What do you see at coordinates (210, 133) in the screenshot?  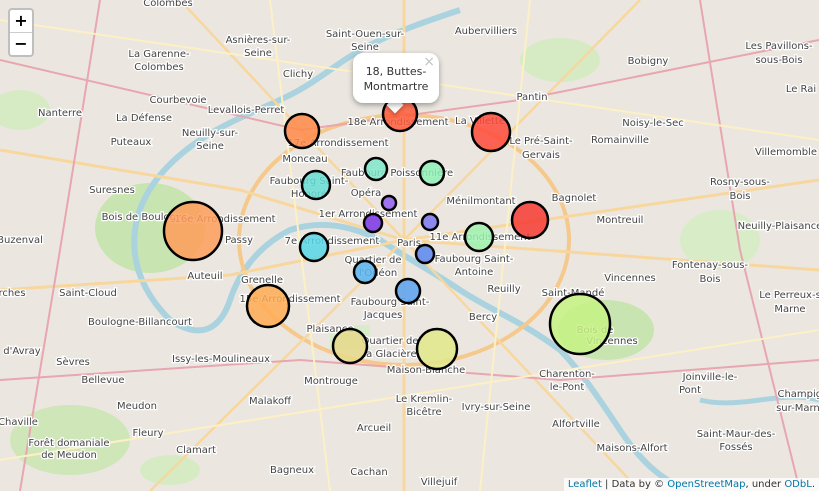 I see `place-label: Neuilly-sur-` at bounding box center [210, 133].